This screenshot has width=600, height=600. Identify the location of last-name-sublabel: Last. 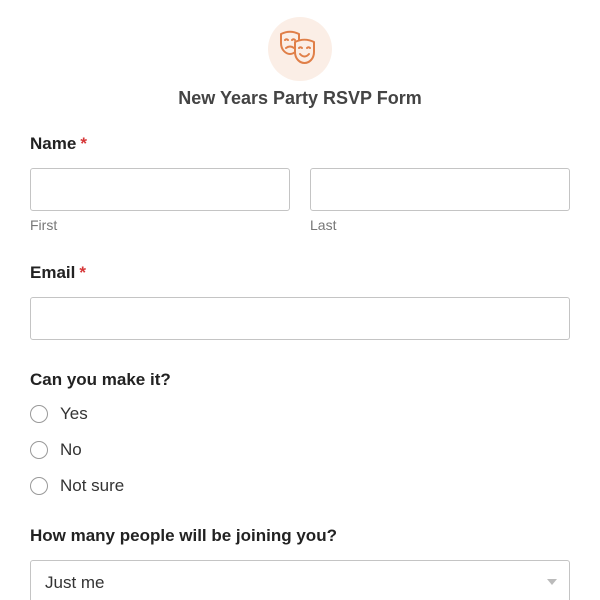
(323, 225).